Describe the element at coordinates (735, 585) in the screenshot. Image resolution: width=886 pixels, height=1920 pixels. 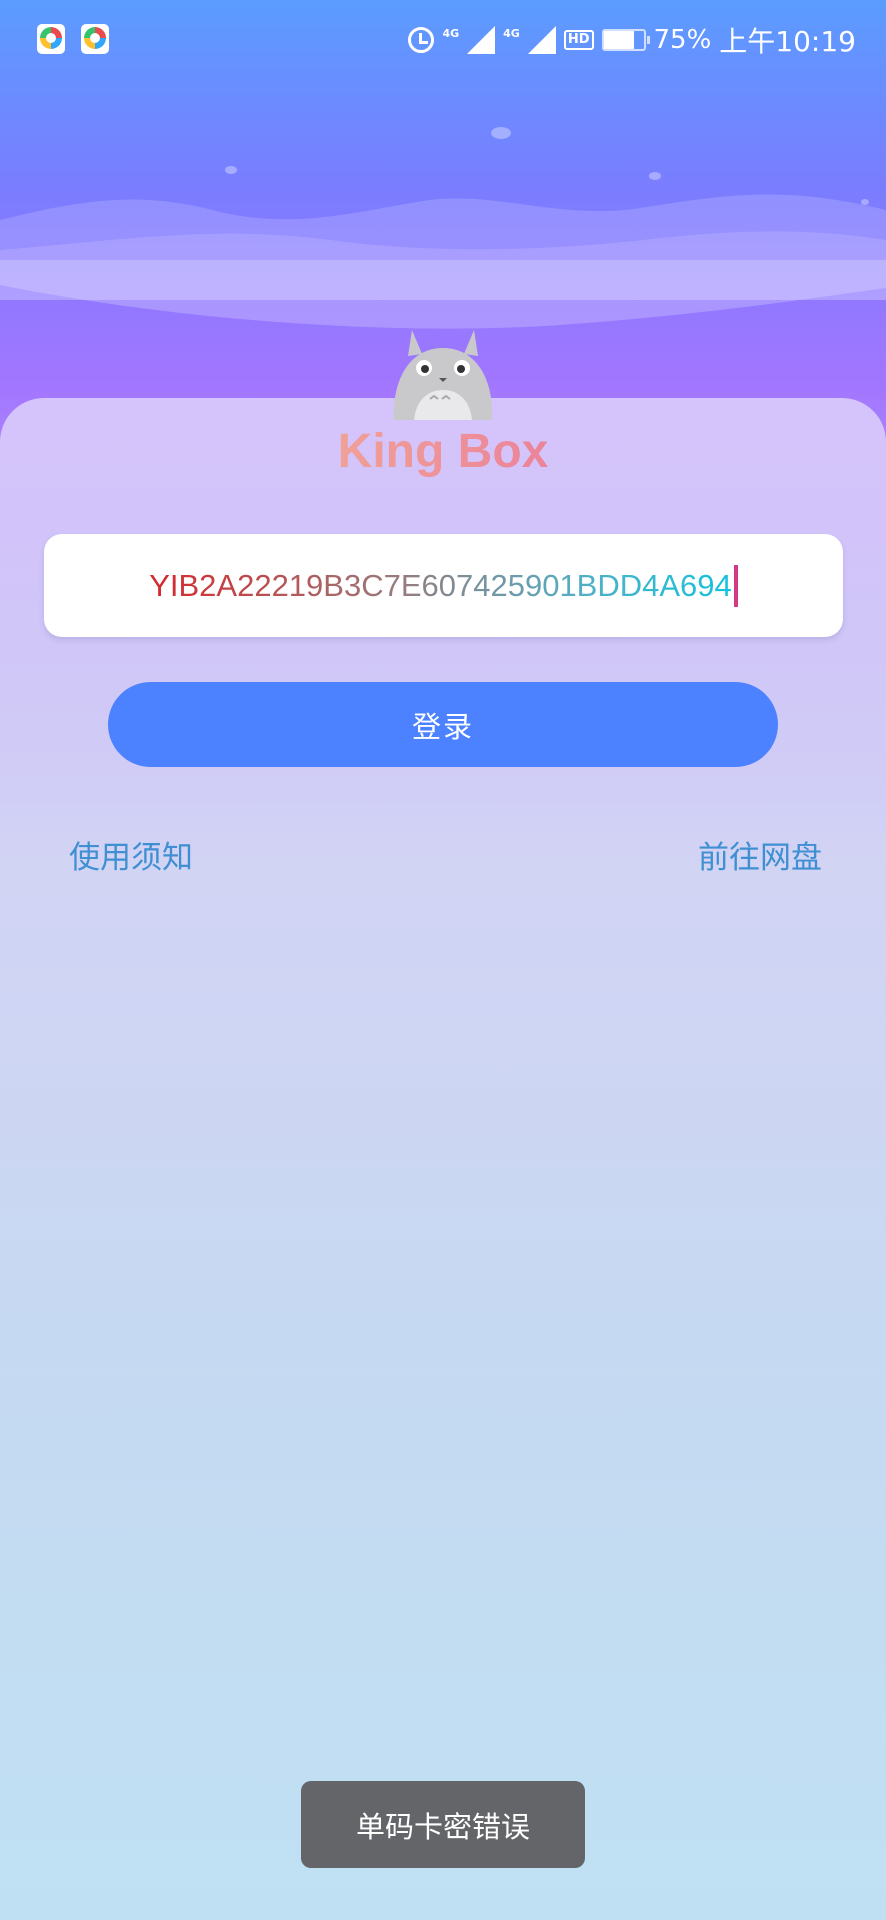
I see `text-cursor` at that location.